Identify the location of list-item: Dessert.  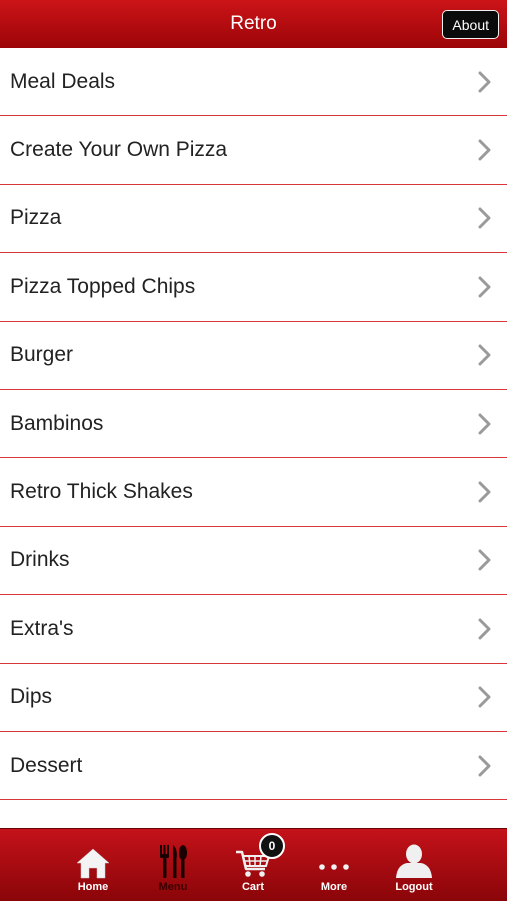
(253, 766).